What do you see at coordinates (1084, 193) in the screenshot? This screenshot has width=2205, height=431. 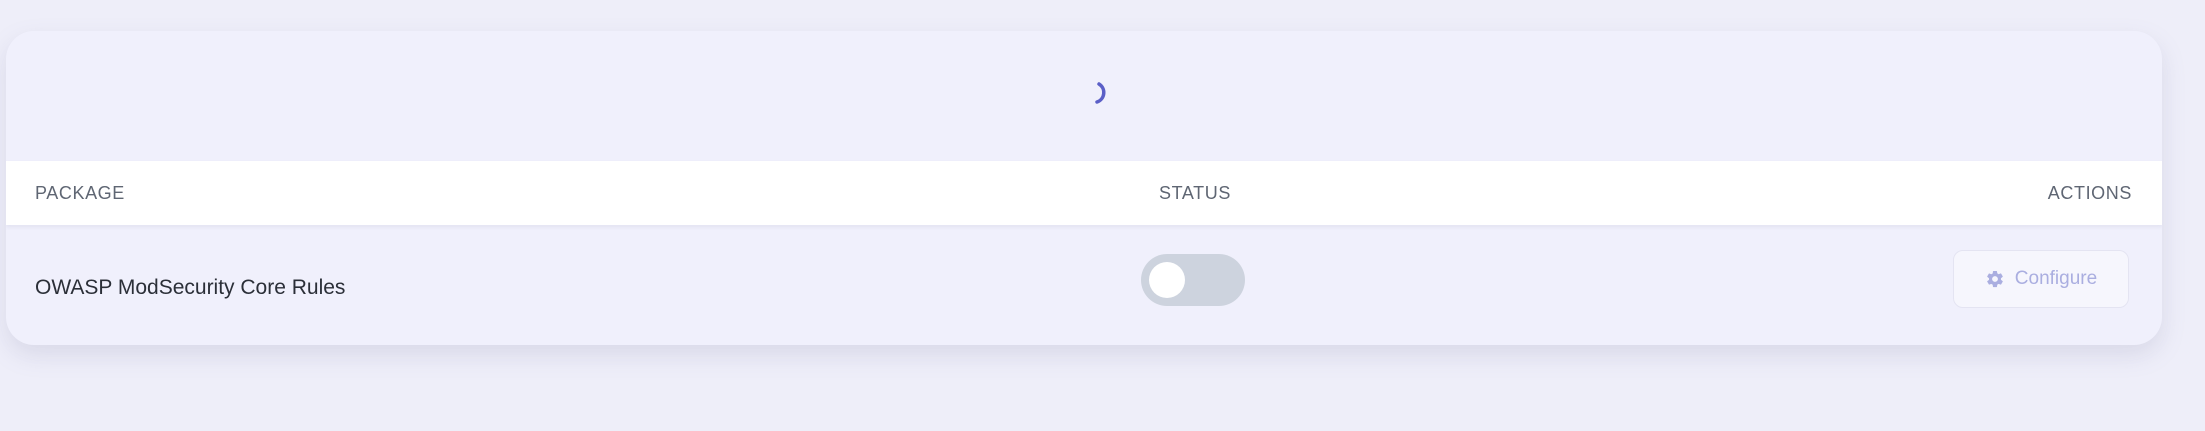 I see `table-header: PACKAGE STATUS ACTIONS` at bounding box center [1084, 193].